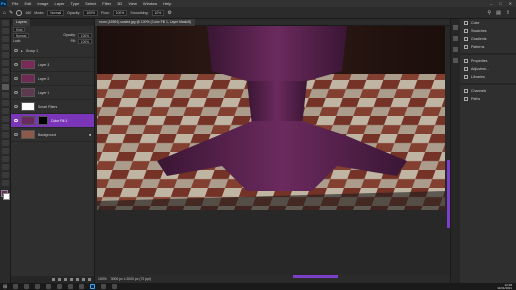 The height and width of the screenshot is (290, 516). Describe the element at coordinates (52, 107) in the screenshot. I see `layer-row-smart-filters: Smart Filters` at that location.